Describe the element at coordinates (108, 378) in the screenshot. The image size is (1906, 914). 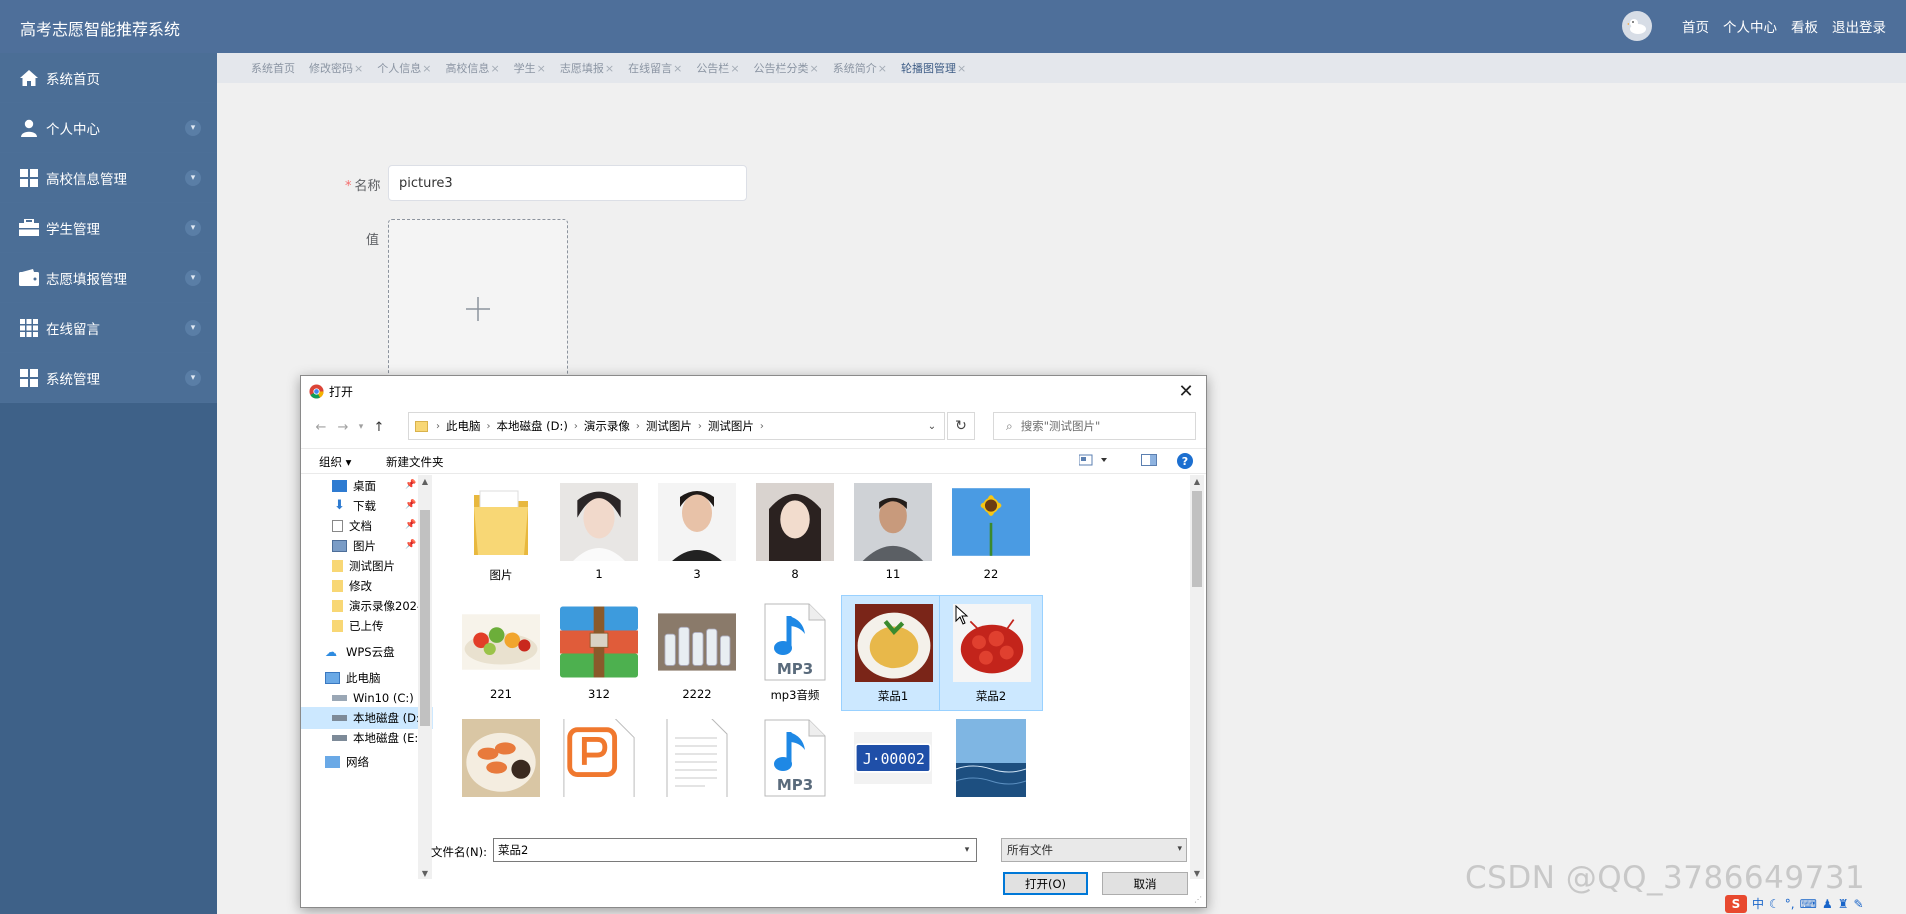
I see `sidebar-item-system: 系统管理 ▾` at that location.